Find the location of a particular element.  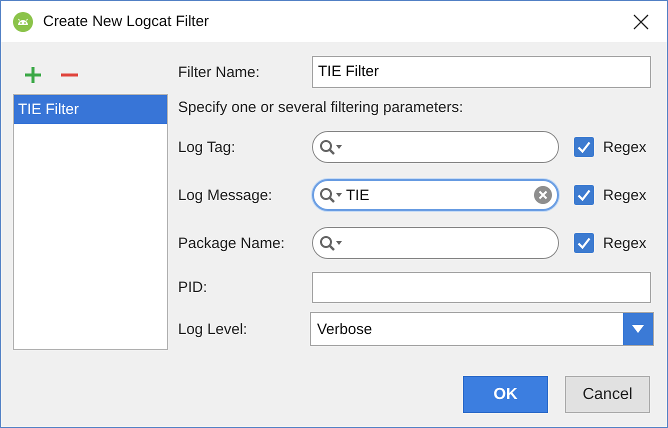

remove-icon is located at coordinates (69, 75).